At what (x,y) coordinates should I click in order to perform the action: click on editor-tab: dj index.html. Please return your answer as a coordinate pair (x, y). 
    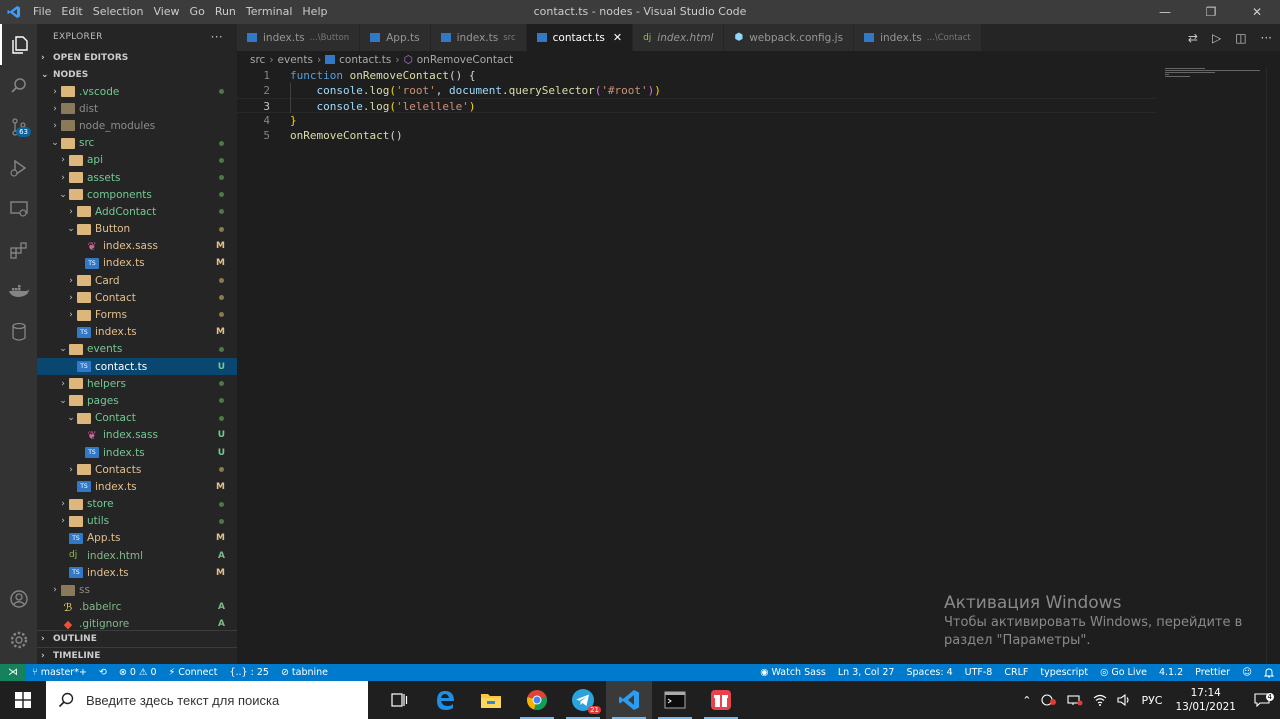
    Looking at the image, I should click on (679, 37).